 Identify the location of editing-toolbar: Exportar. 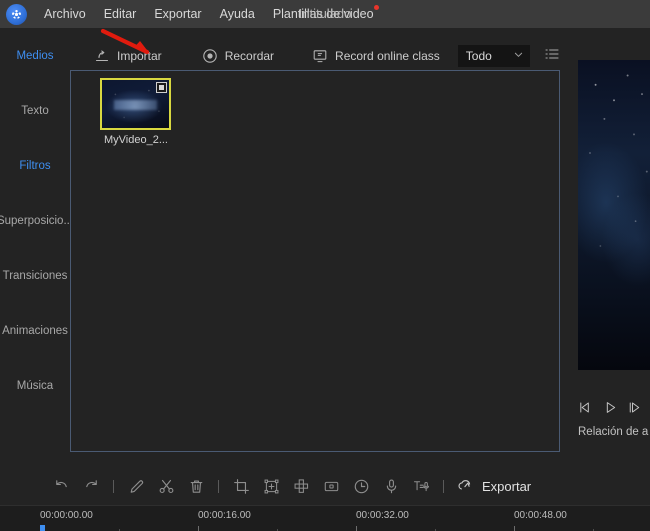
(325, 486).